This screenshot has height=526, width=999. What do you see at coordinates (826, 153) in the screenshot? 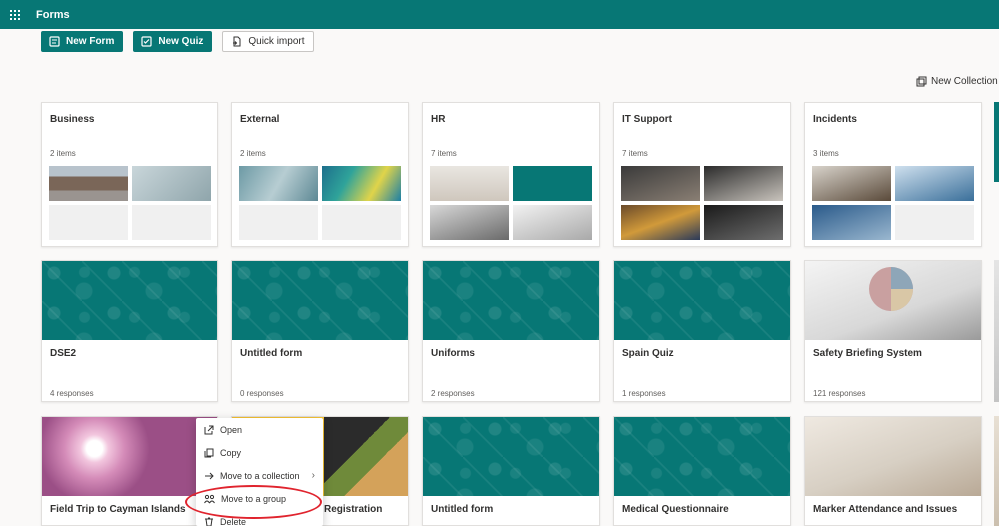
I see `collection-count: 3 items` at bounding box center [826, 153].